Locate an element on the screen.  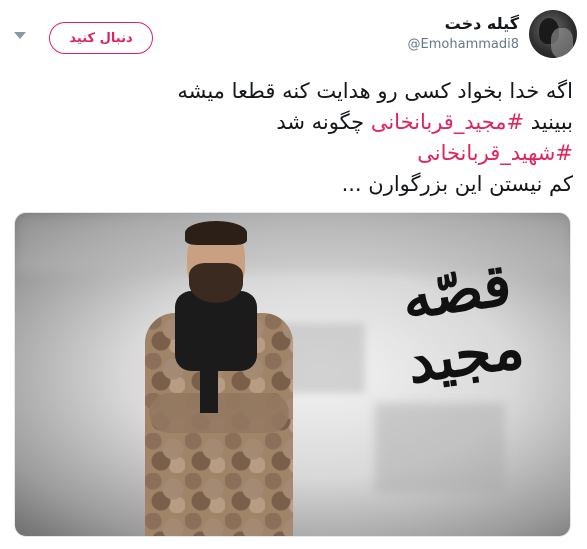
tweet-line-2: ببینید #مجید_قربانخانی چگونه شد is located at coordinates (293, 122).